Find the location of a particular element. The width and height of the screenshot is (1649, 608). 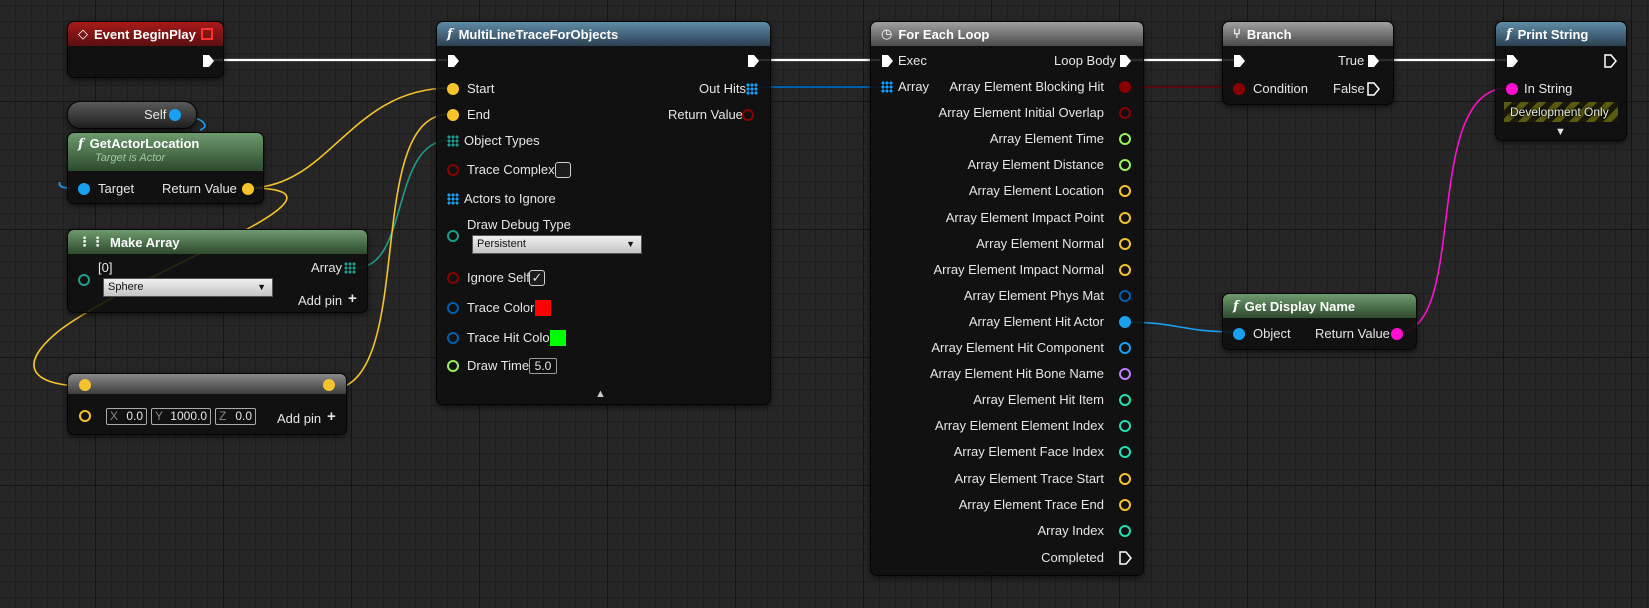

trace-hit-color-swatch is located at coordinates (558, 338).